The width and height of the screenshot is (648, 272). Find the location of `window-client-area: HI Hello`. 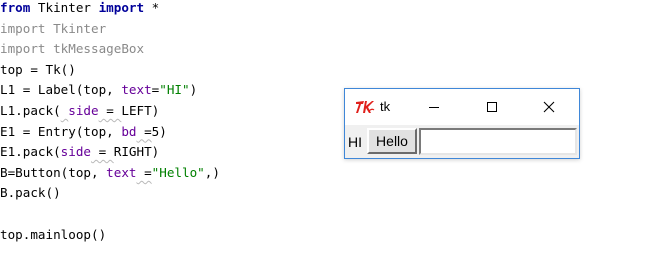

window-client-area: HI Hello is located at coordinates (462, 141).